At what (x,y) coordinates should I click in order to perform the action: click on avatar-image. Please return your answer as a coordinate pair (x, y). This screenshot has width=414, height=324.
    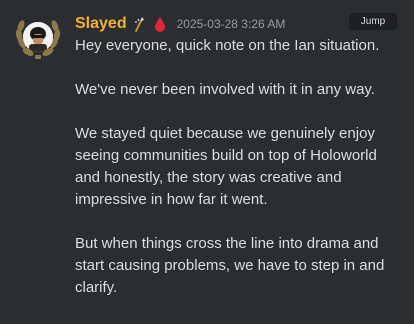
    Looking at the image, I should click on (38, 37).